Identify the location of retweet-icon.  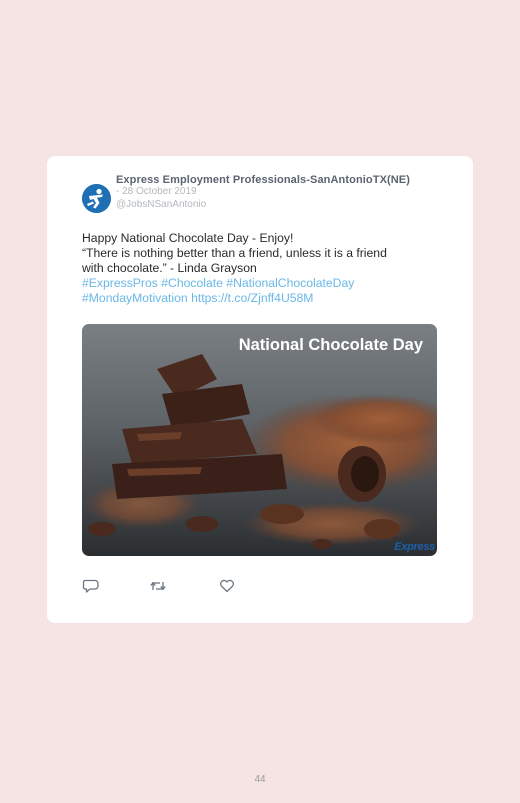
(158, 586).